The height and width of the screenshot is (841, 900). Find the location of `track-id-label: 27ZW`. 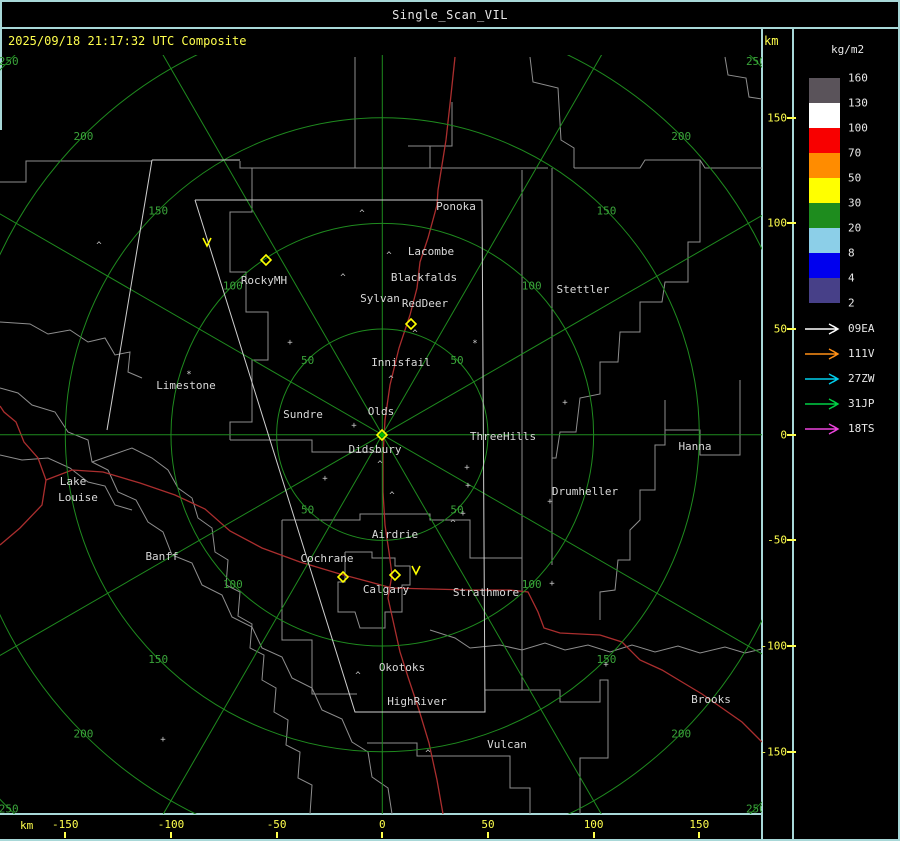

track-id-label: 27ZW is located at coordinates (861, 378).